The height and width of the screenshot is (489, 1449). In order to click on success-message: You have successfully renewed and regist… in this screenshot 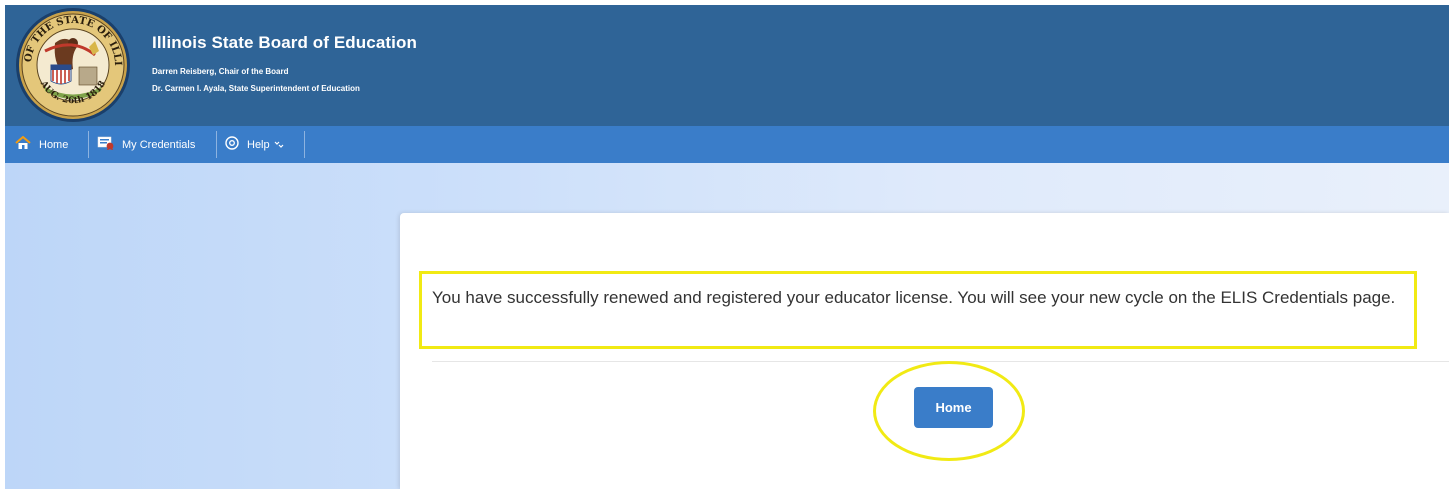, I will do `click(918, 310)`.